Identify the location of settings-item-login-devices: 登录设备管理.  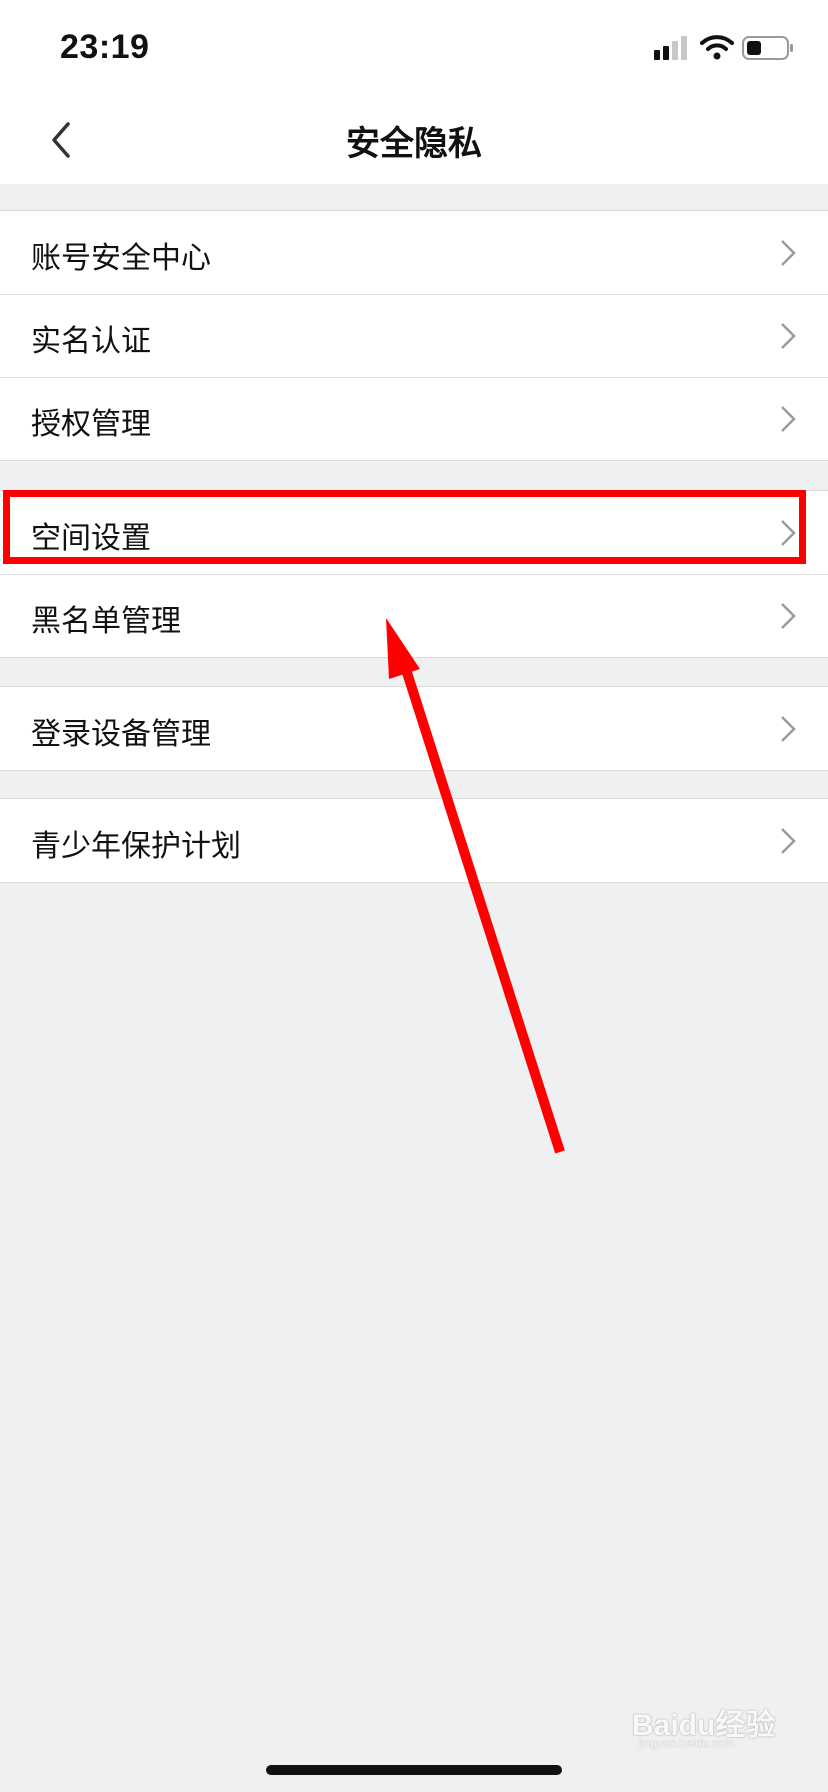
(414, 728).